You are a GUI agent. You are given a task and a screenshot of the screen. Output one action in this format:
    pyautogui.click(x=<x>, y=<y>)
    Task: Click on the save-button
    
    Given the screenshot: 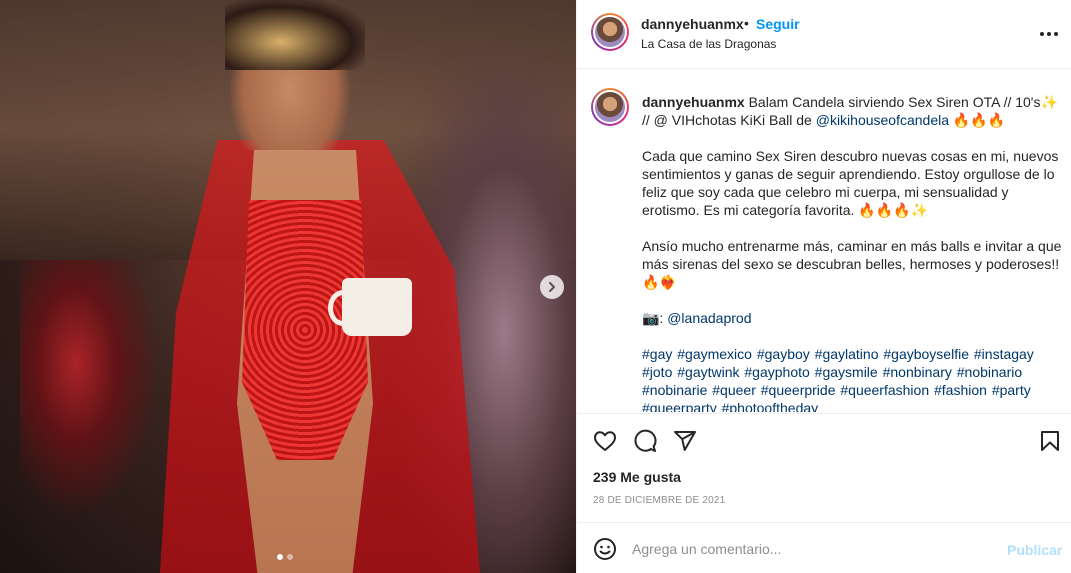 What is the action you would take?
    pyautogui.click(x=1050, y=441)
    